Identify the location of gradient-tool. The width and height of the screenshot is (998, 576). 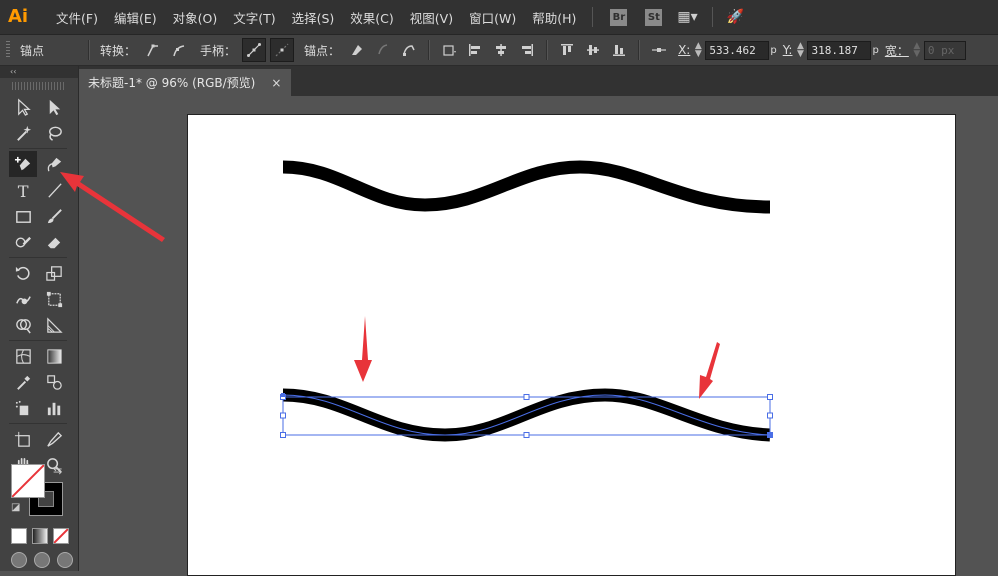
(54, 356).